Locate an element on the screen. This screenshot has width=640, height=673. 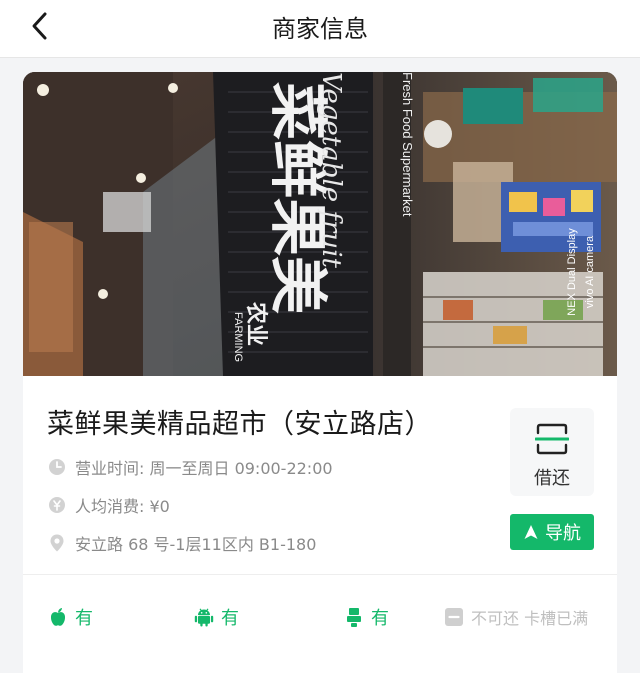
sign-subtitle: Vegetable fruit is located at coordinates (331, 170).